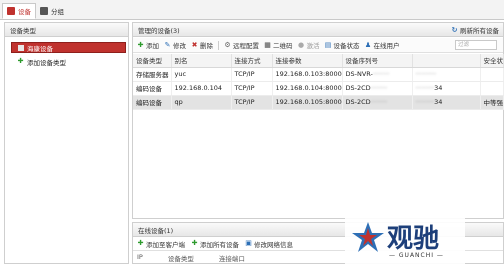 The width and height of the screenshot is (504, 264). What do you see at coordinates (23, 30) in the screenshot?
I see `device-type-title: 设备类型` at bounding box center [23, 30].